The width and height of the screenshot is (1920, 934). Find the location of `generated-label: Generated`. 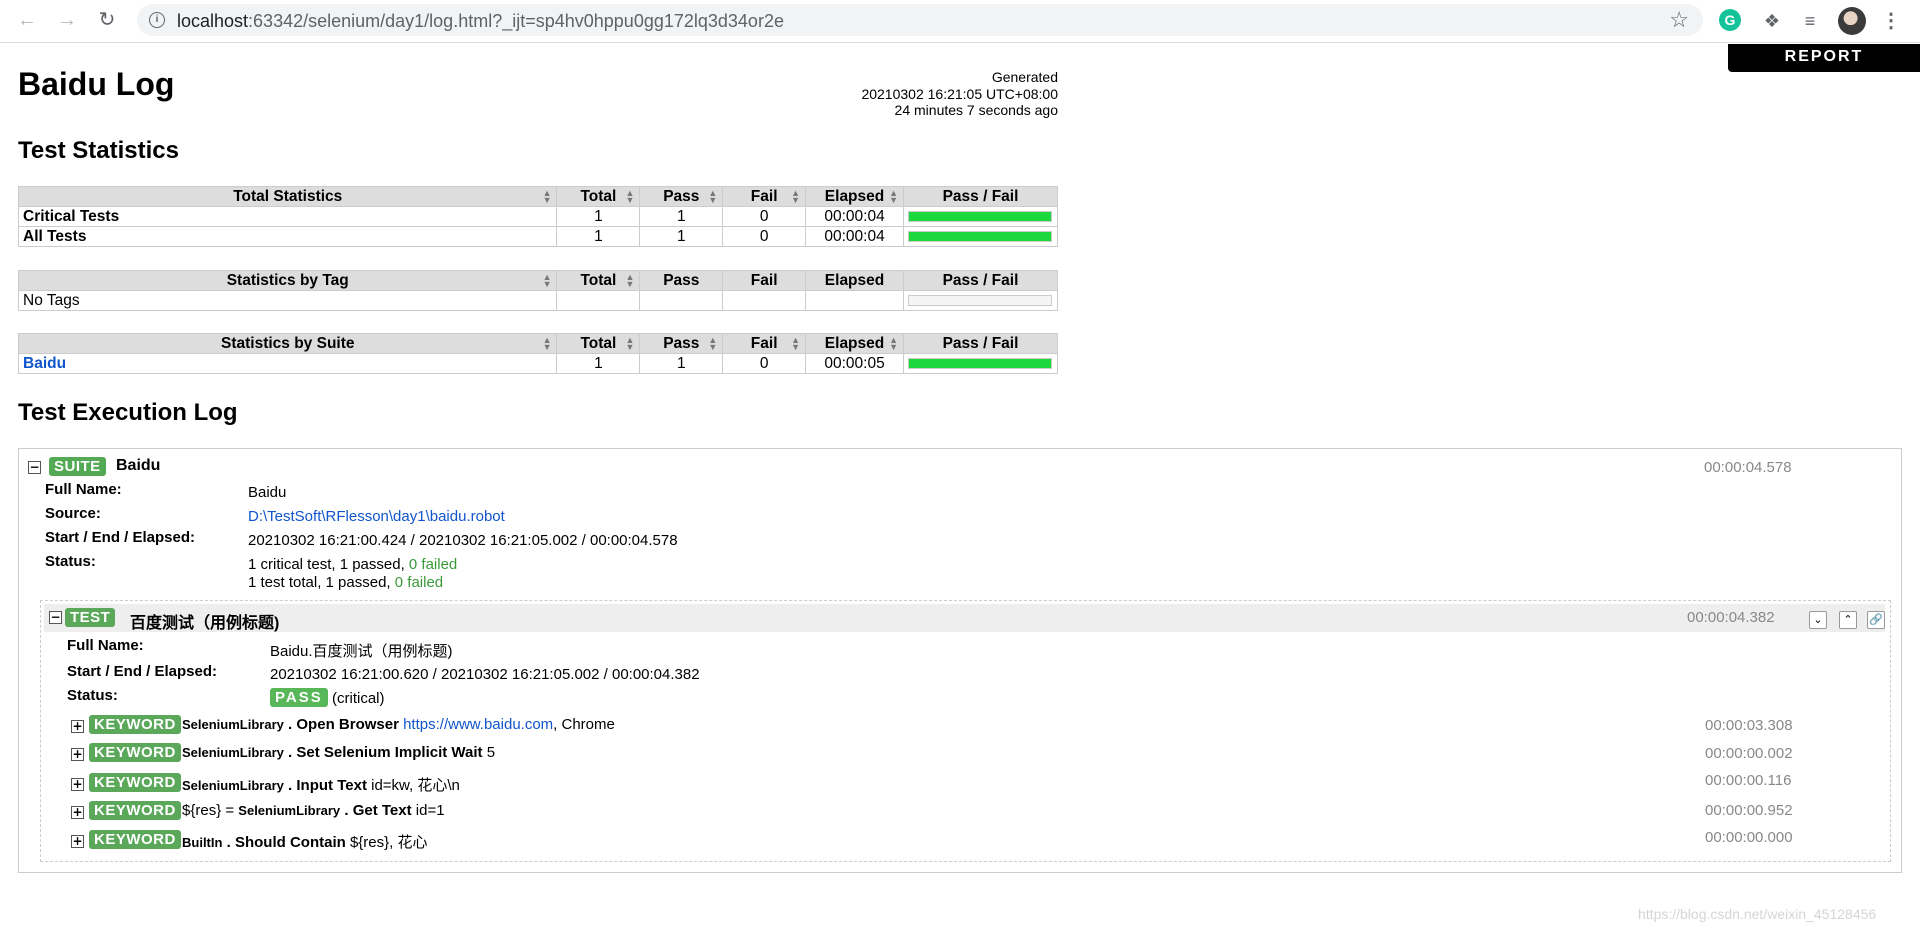

generated-label: Generated is located at coordinates (1024, 77).